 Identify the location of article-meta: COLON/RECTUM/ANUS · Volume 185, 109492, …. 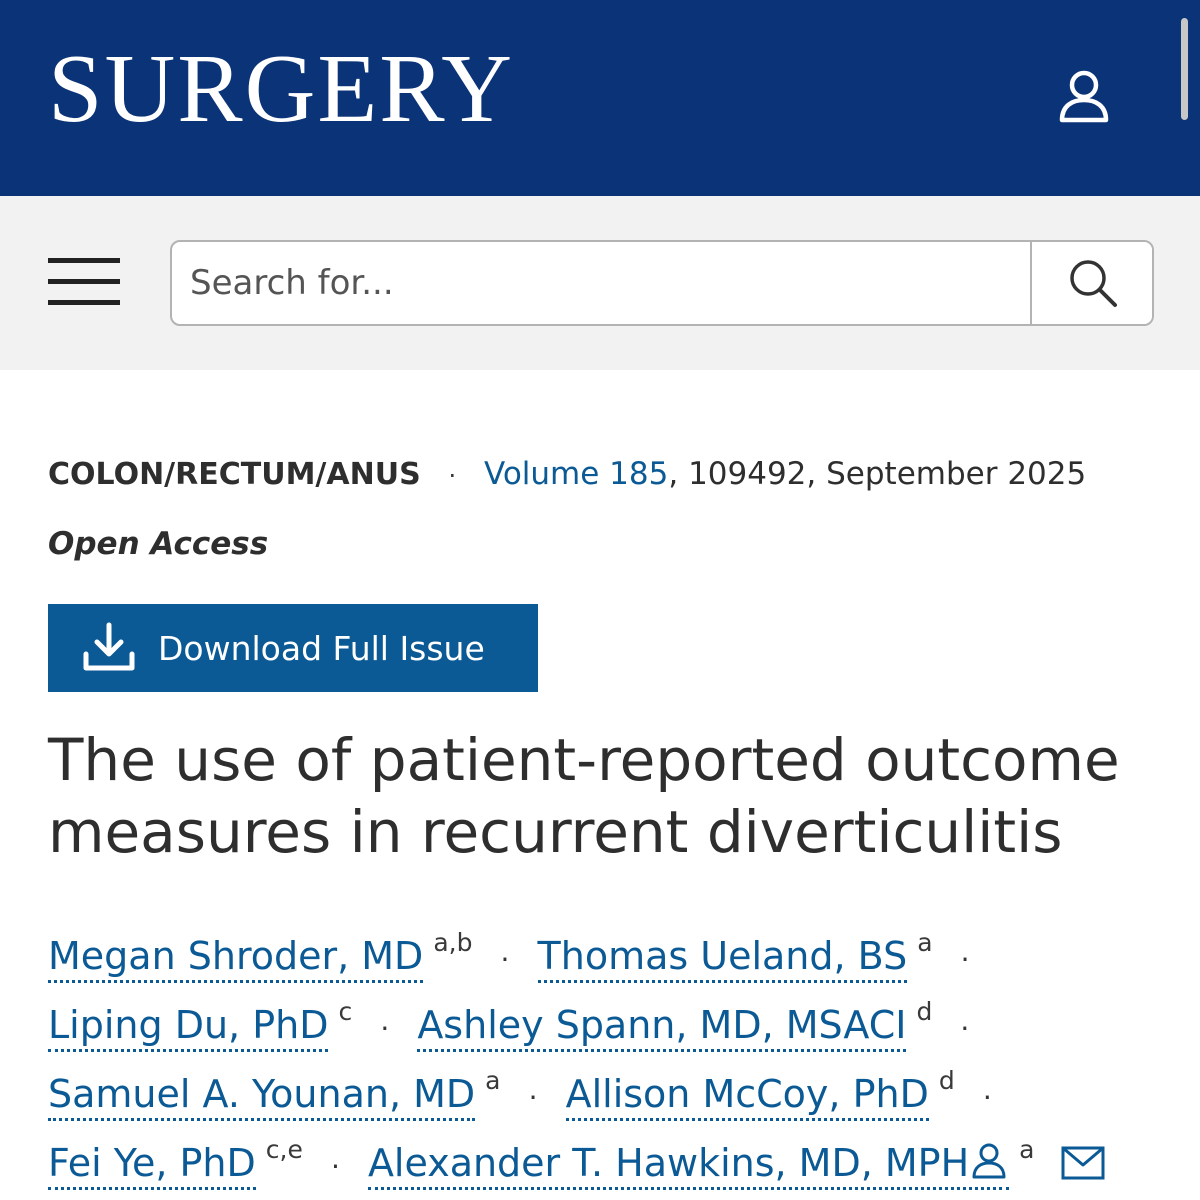
(567, 475).